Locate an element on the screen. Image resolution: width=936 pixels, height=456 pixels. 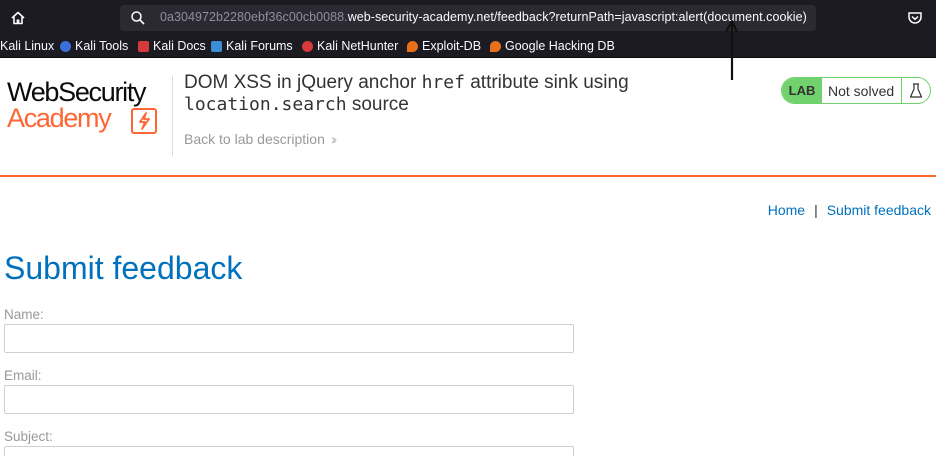
header-separator is located at coordinates (468, 176).